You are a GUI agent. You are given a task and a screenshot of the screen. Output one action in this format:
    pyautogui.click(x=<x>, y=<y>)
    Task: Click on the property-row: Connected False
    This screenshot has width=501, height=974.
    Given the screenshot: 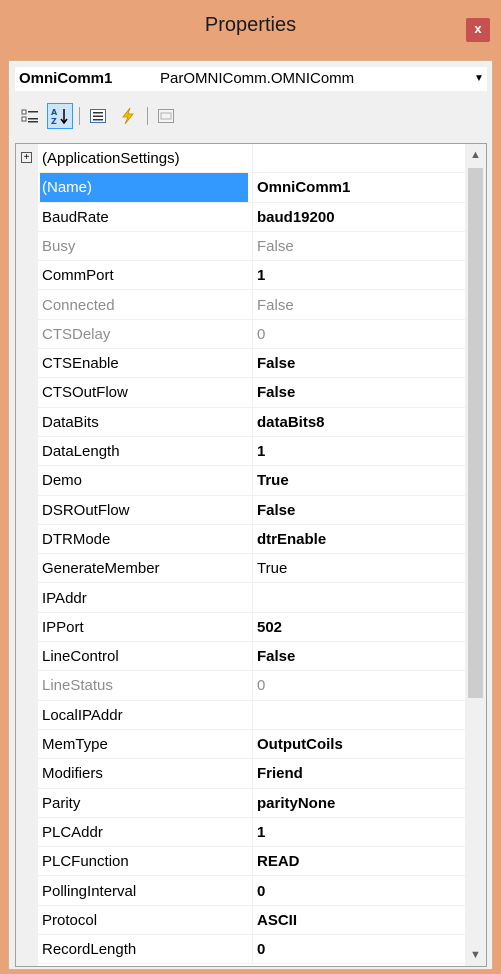 What is the action you would take?
    pyautogui.click(x=240, y=305)
    